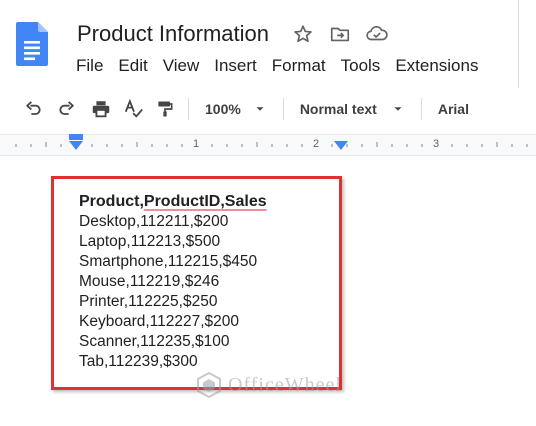  I want to click on first-line-indent-marker, so click(76, 137).